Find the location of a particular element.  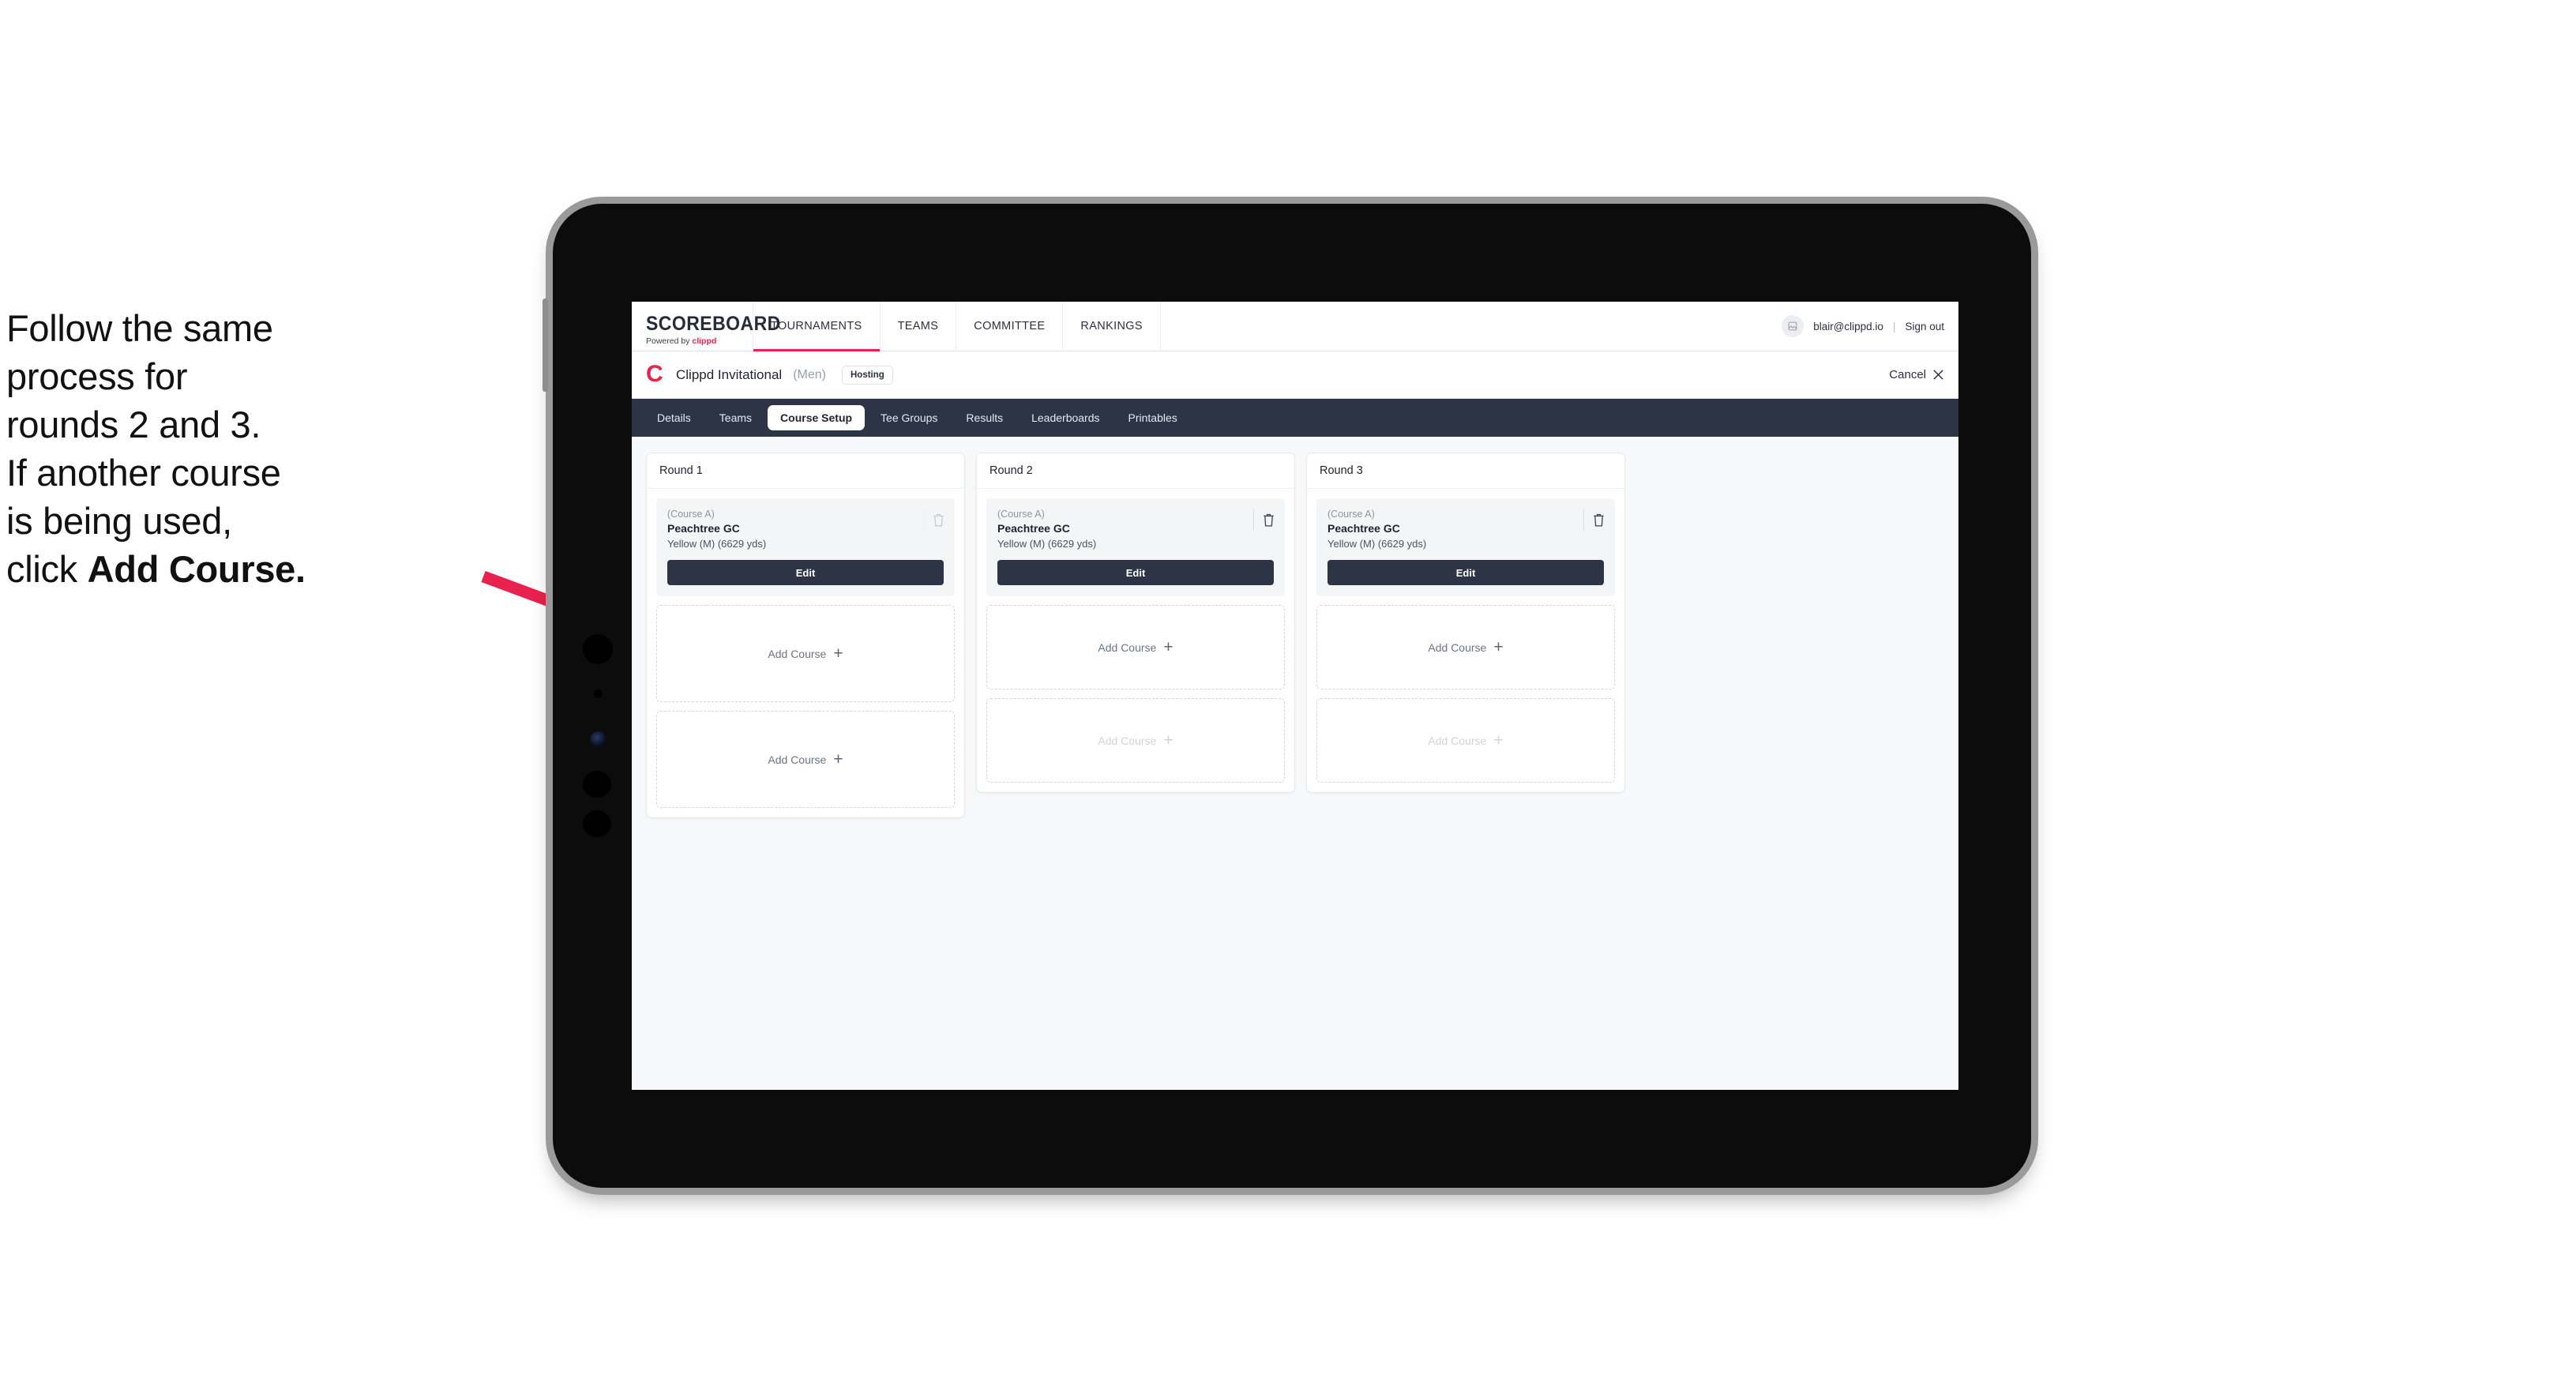

tab-tee-groups: Tee Groups is located at coordinates (909, 417).